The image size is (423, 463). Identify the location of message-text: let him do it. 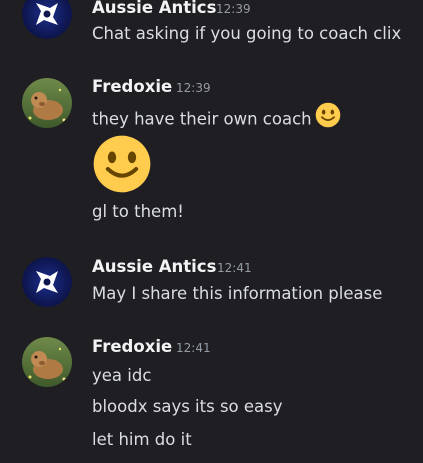
(142, 439).